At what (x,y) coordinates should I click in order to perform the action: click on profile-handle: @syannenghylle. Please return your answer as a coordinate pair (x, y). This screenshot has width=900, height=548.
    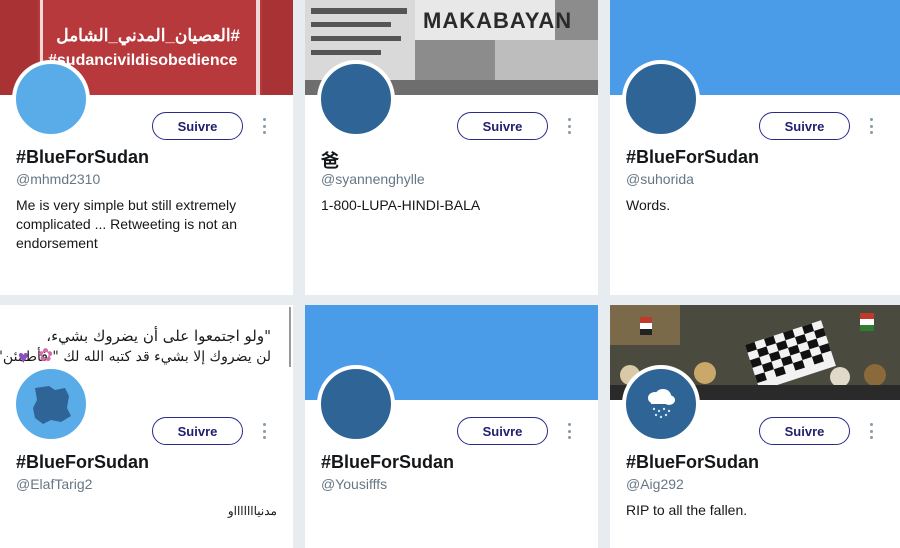
    Looking at the image, I should click on (373, 179).